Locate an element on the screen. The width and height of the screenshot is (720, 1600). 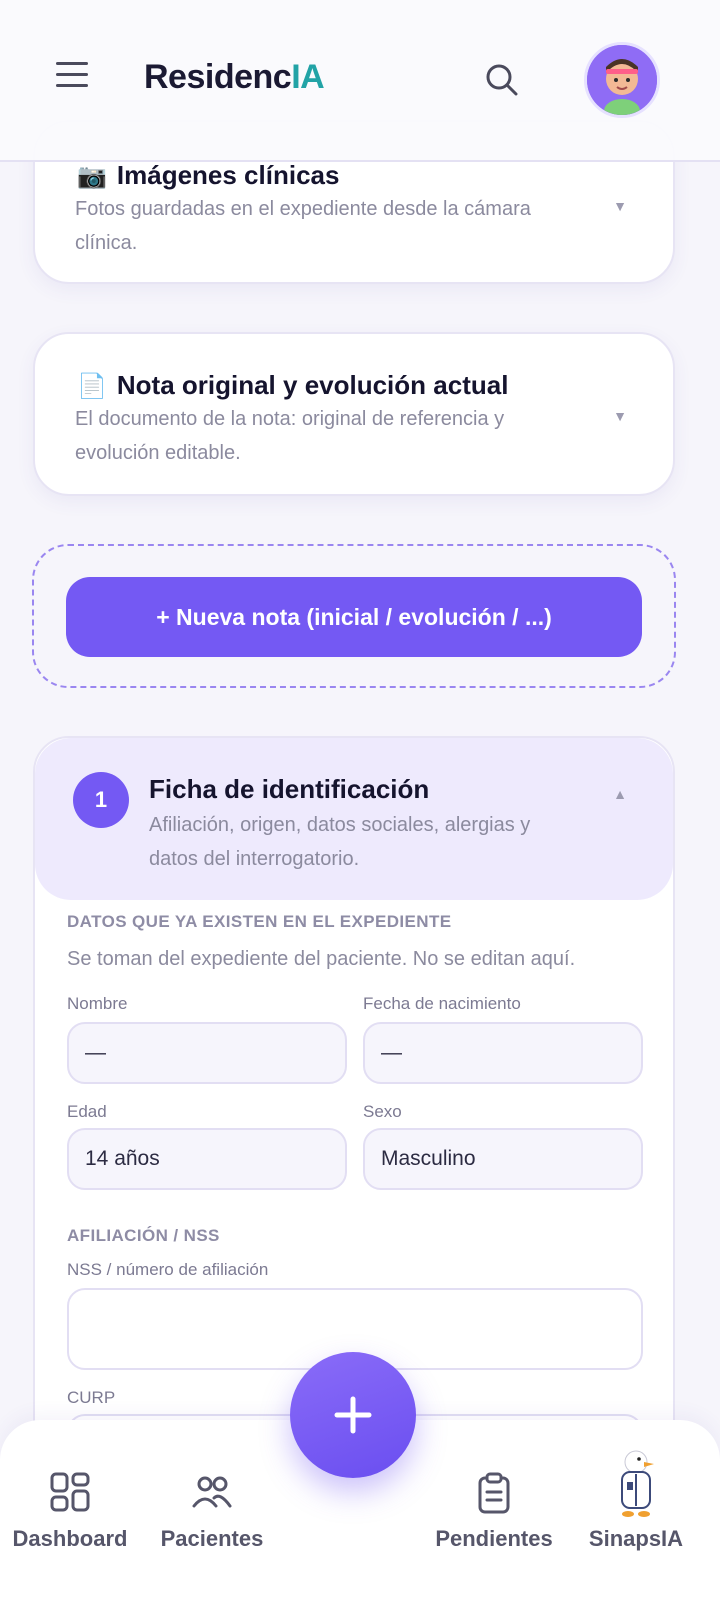
new-note-dropzone: + Nueva nota (inicial / evolución / ...) is located at coordinates (354, 616).